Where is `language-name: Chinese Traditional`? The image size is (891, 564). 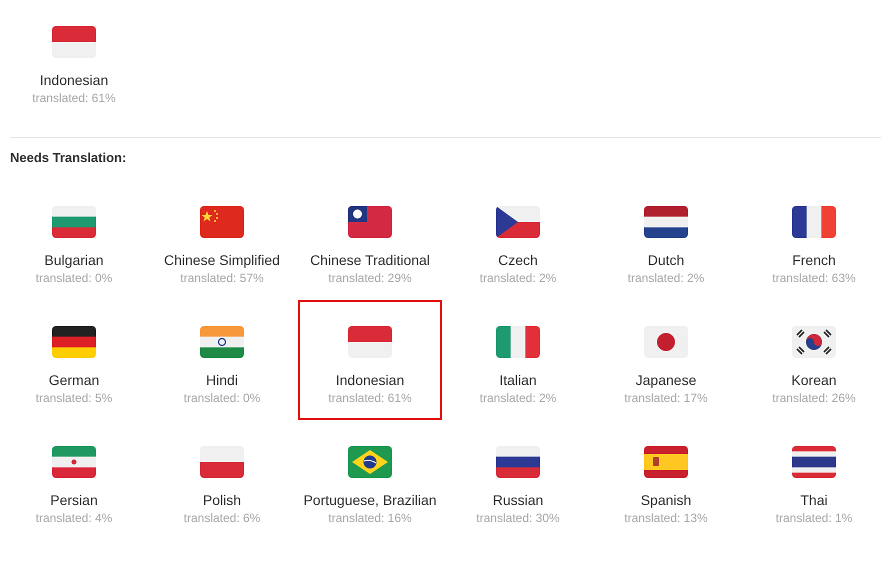
language-name: Chinese Traditional is located at coordinates (370, 260).